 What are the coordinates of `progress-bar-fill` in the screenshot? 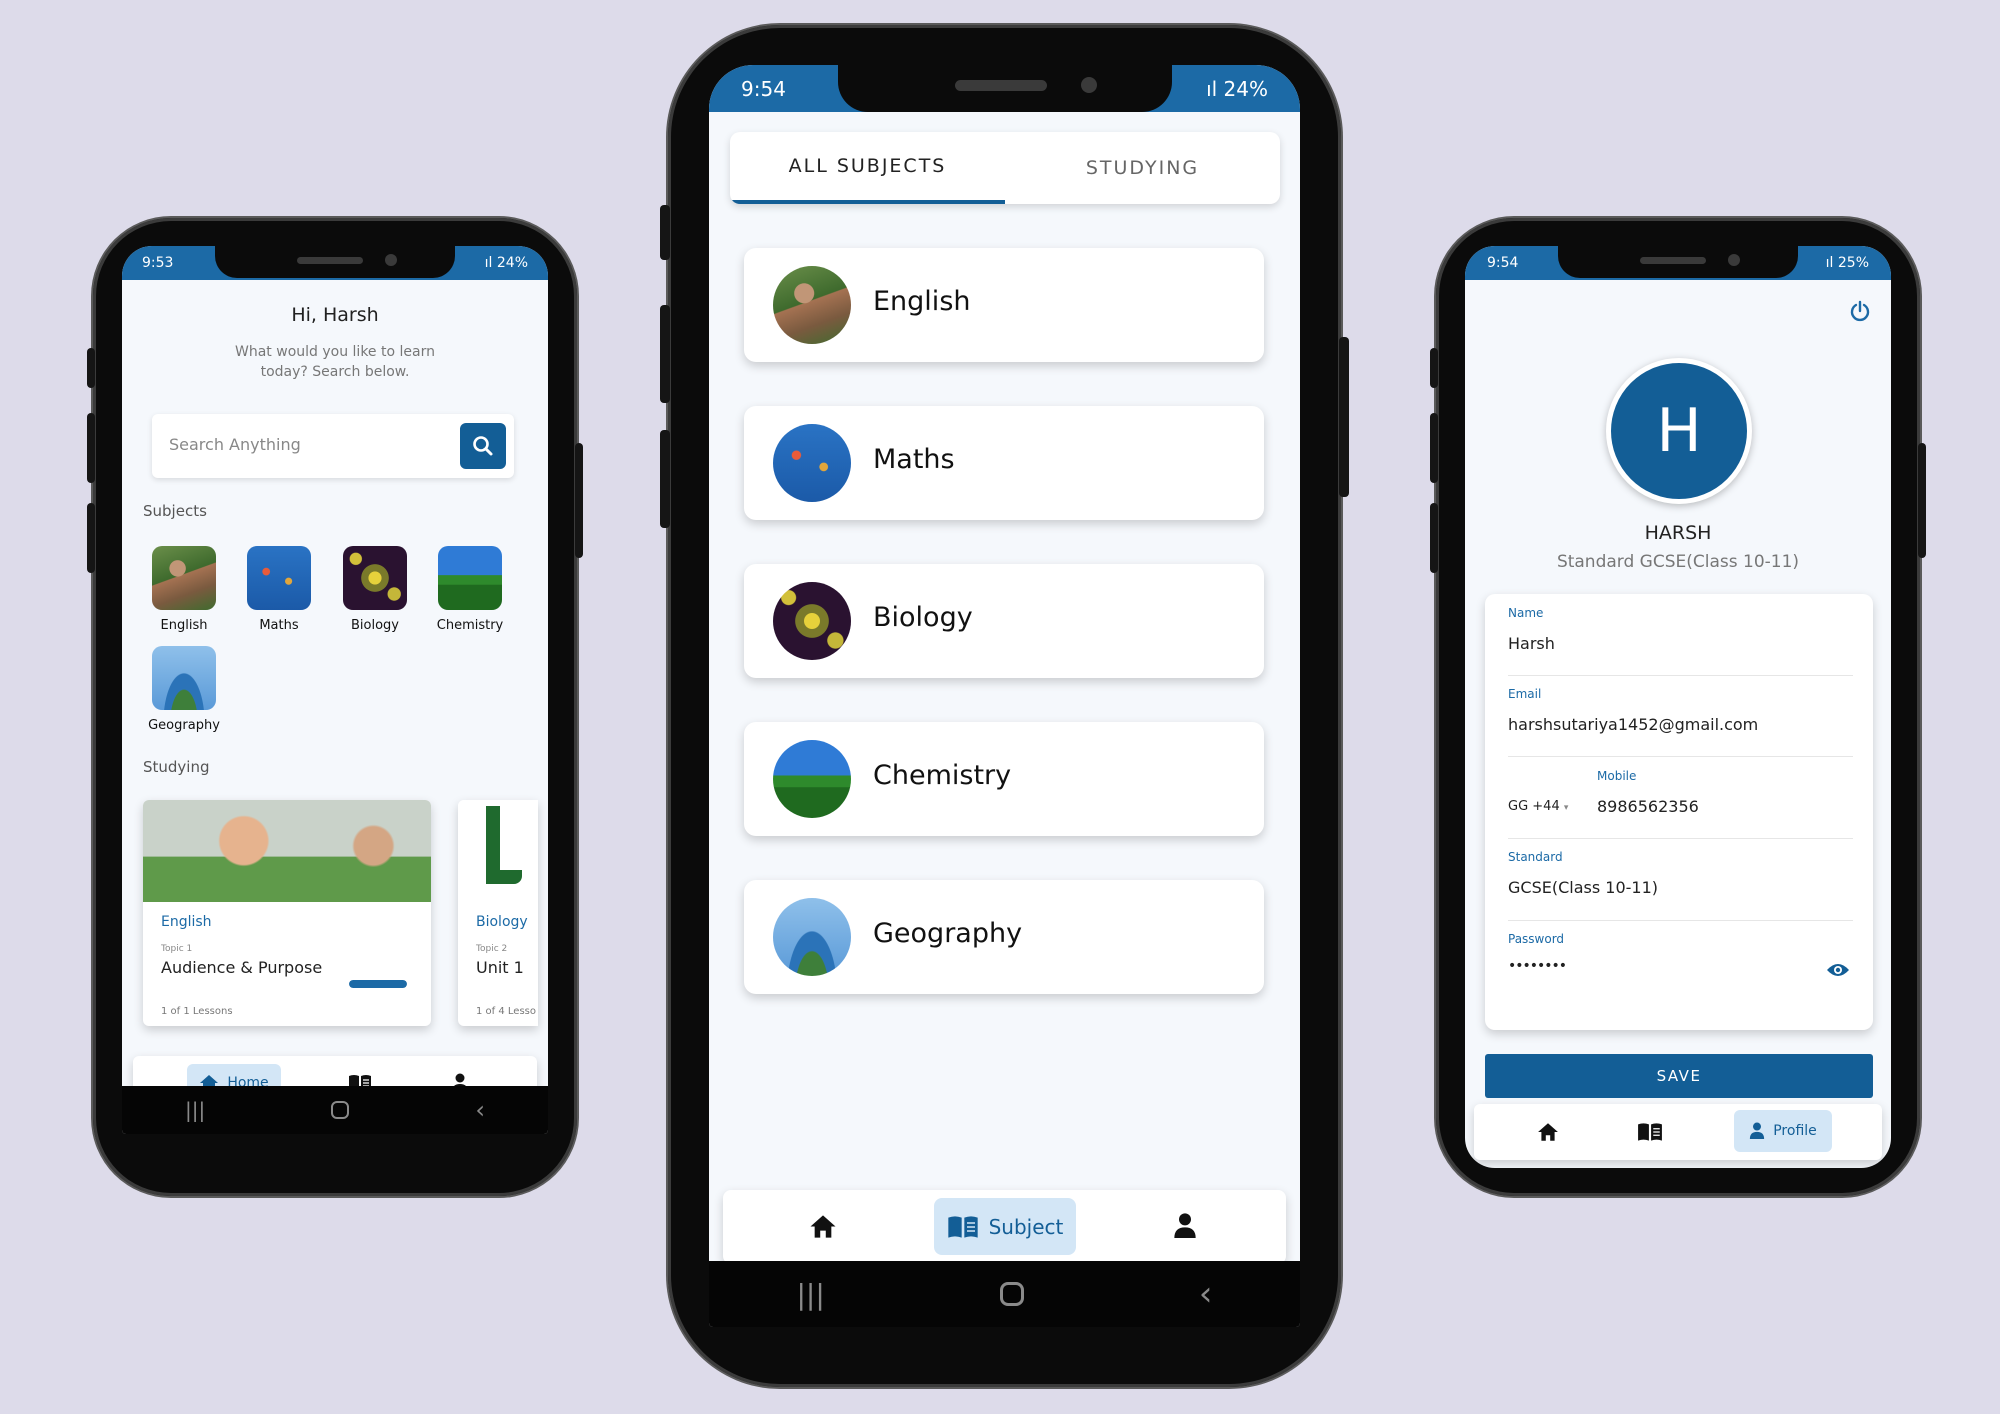 It's located at (378, 984).